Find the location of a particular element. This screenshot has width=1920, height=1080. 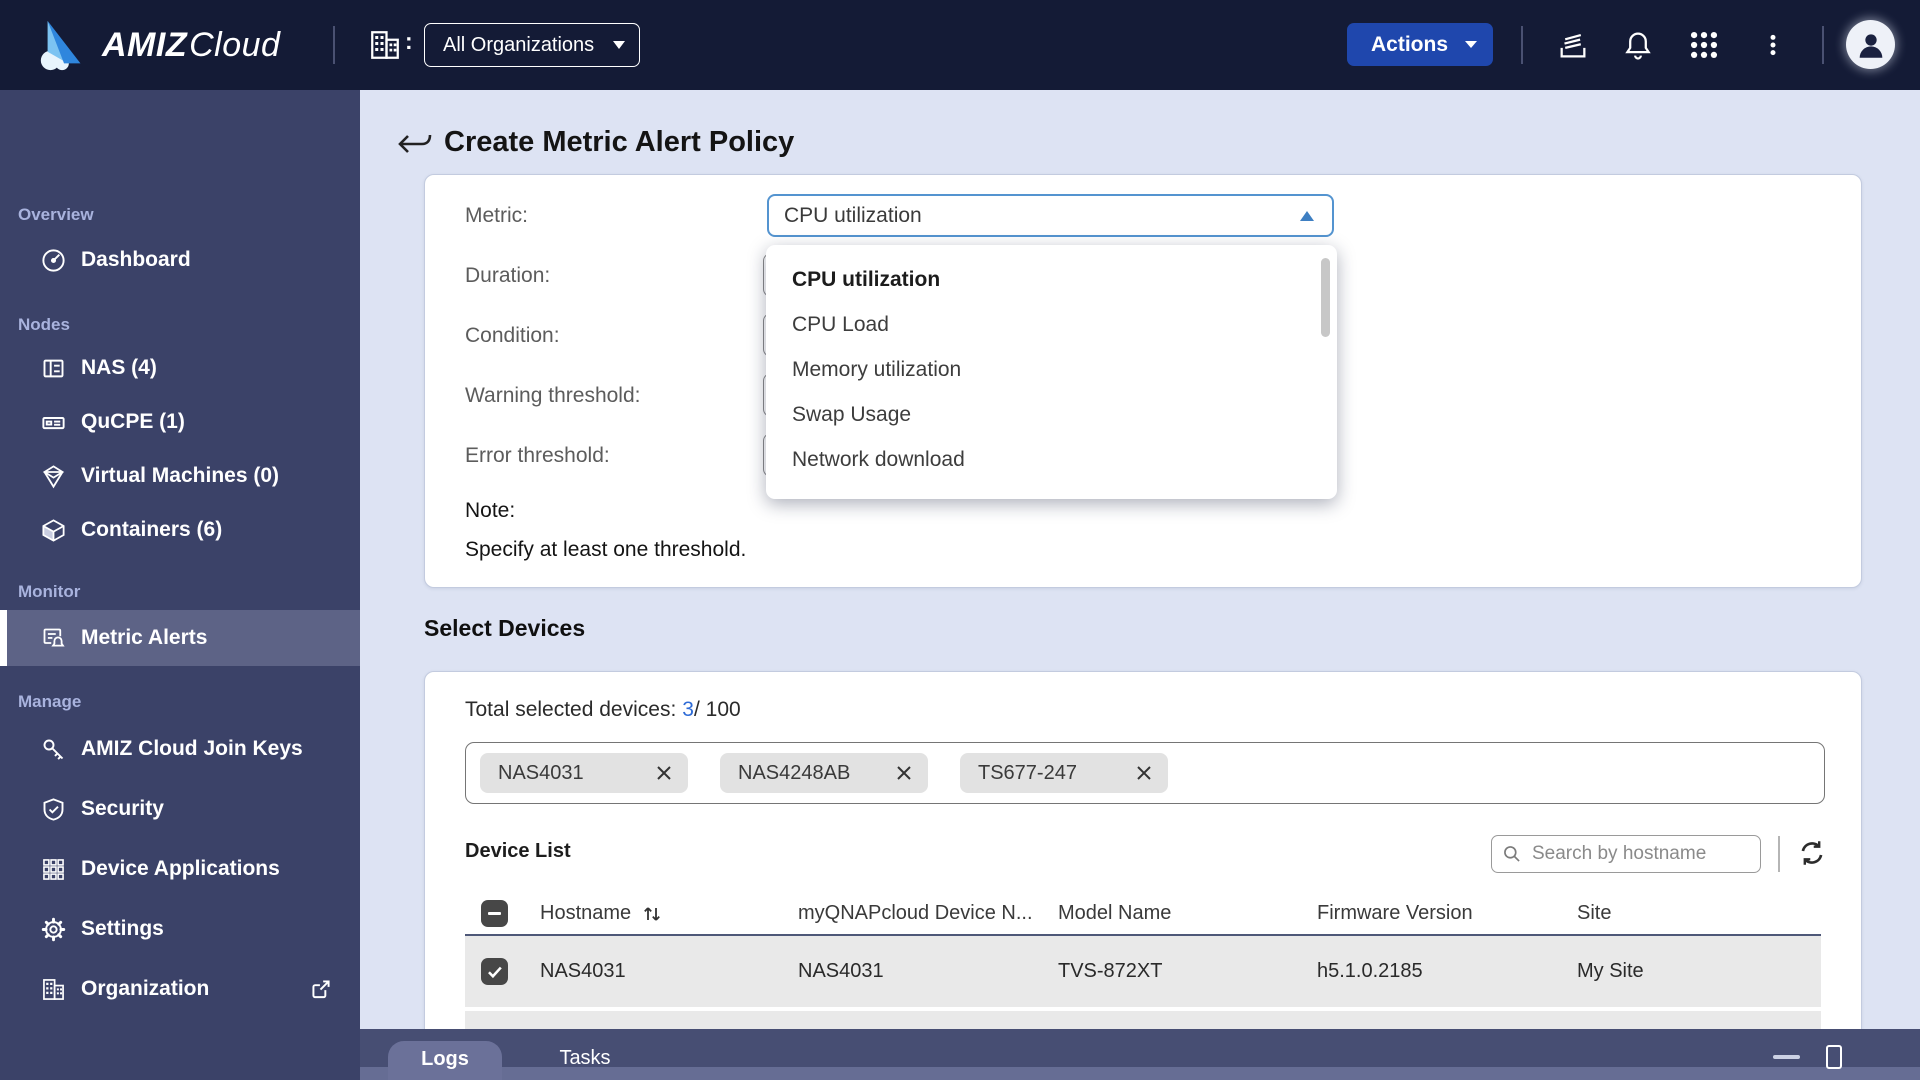

brand-logo-icon is located at coordinates (60, 45).